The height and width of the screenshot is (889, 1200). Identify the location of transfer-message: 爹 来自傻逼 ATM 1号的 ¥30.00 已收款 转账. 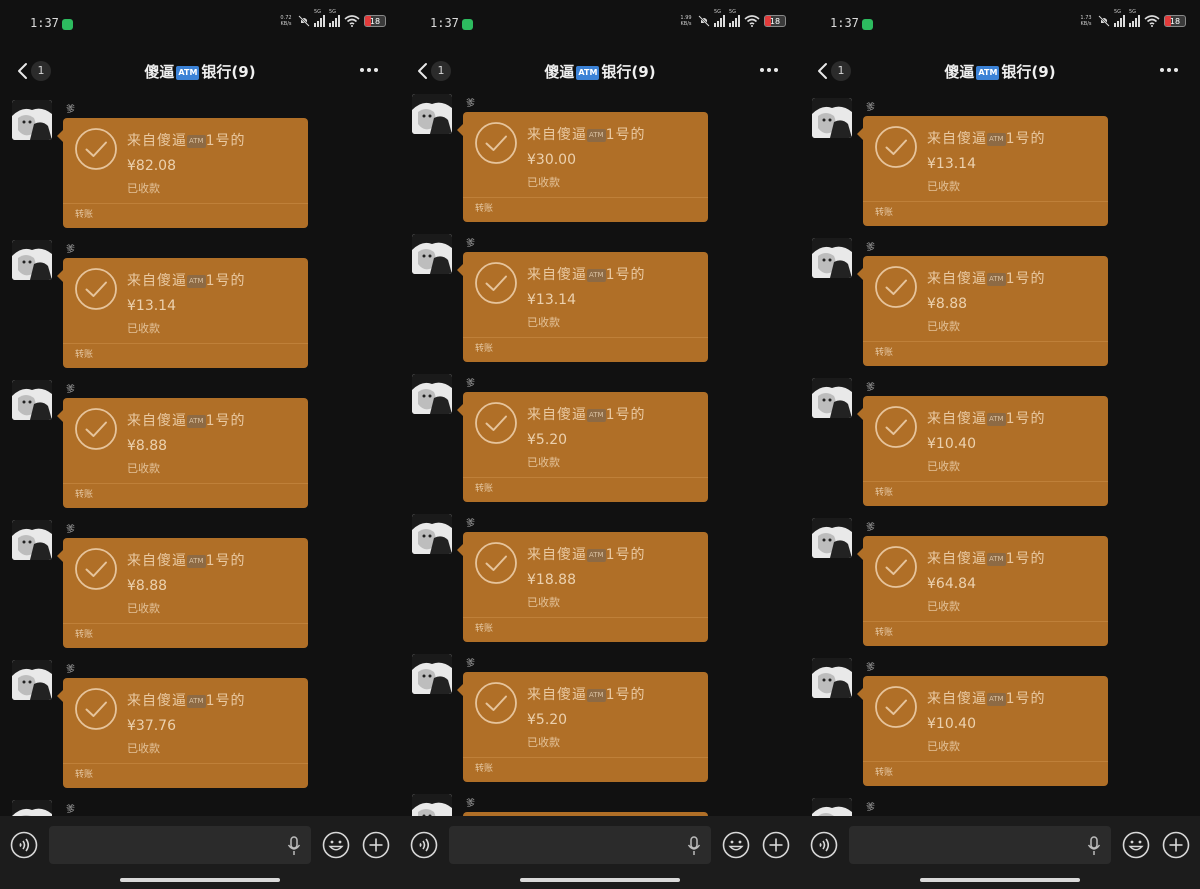
(600, 157).